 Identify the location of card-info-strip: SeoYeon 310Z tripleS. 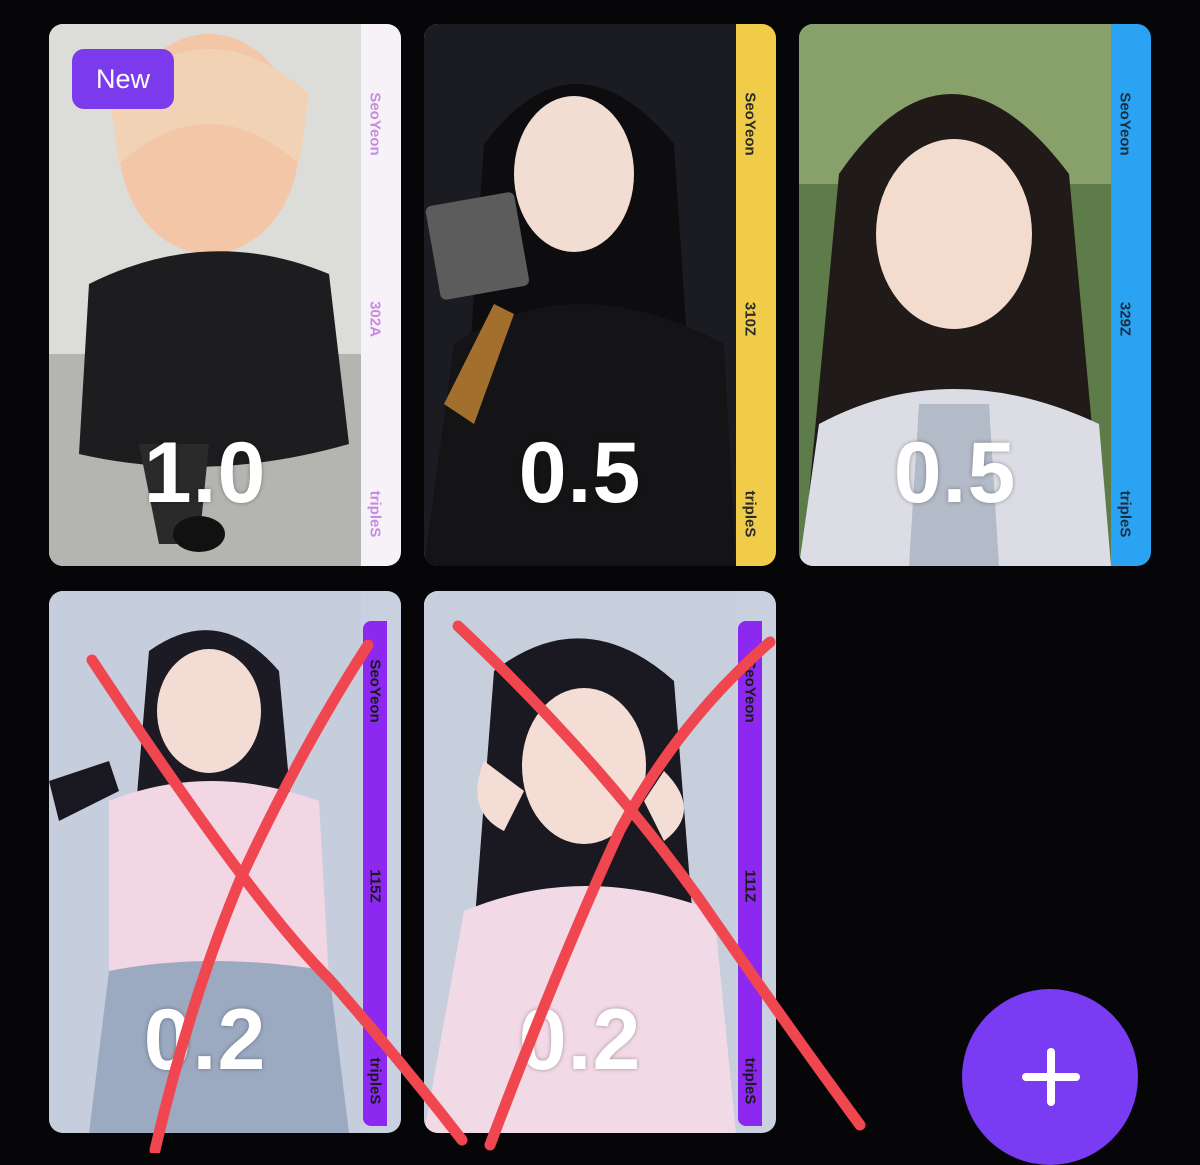
(750, 306).